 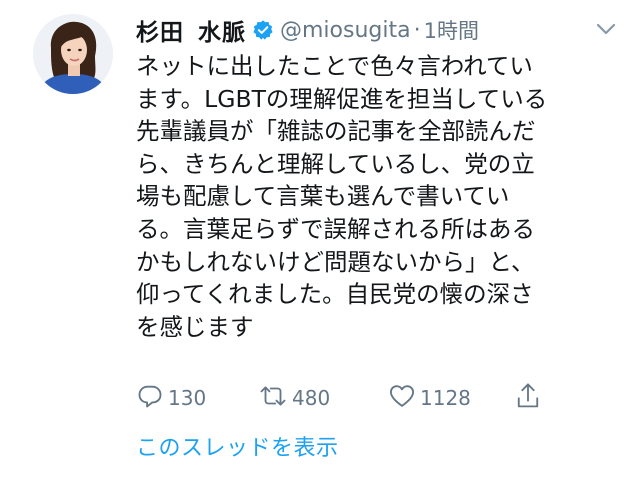 What do you see at coordinates (345, 30) in the screenshot?
I see `user-handle: @miosugita` at bounding box center [345, 30].